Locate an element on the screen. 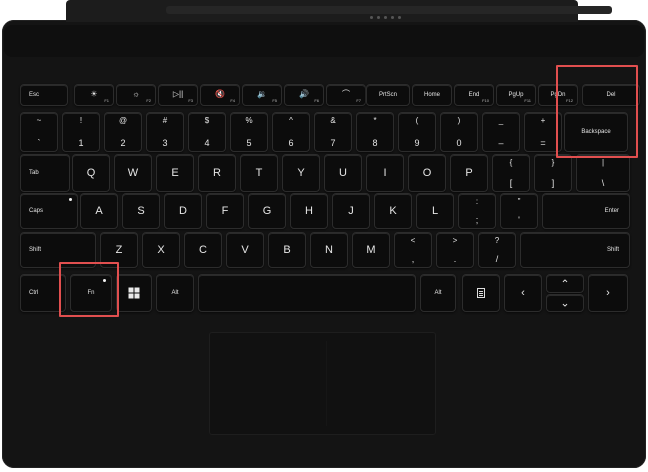 This screenshot has width=648, height=472. key-0: ) 0 is located at coordinates (459, 132).